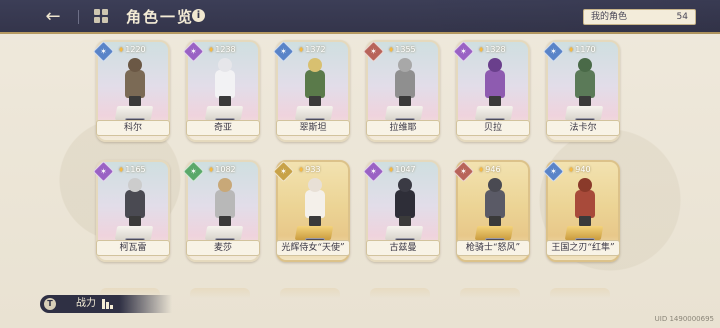 The width and height of the screenshot is (720, 328). What do you see at coordinates (403, 248) in the screenshot?
I see `character-name: 古兹曼` at bounding box center [403, 248].